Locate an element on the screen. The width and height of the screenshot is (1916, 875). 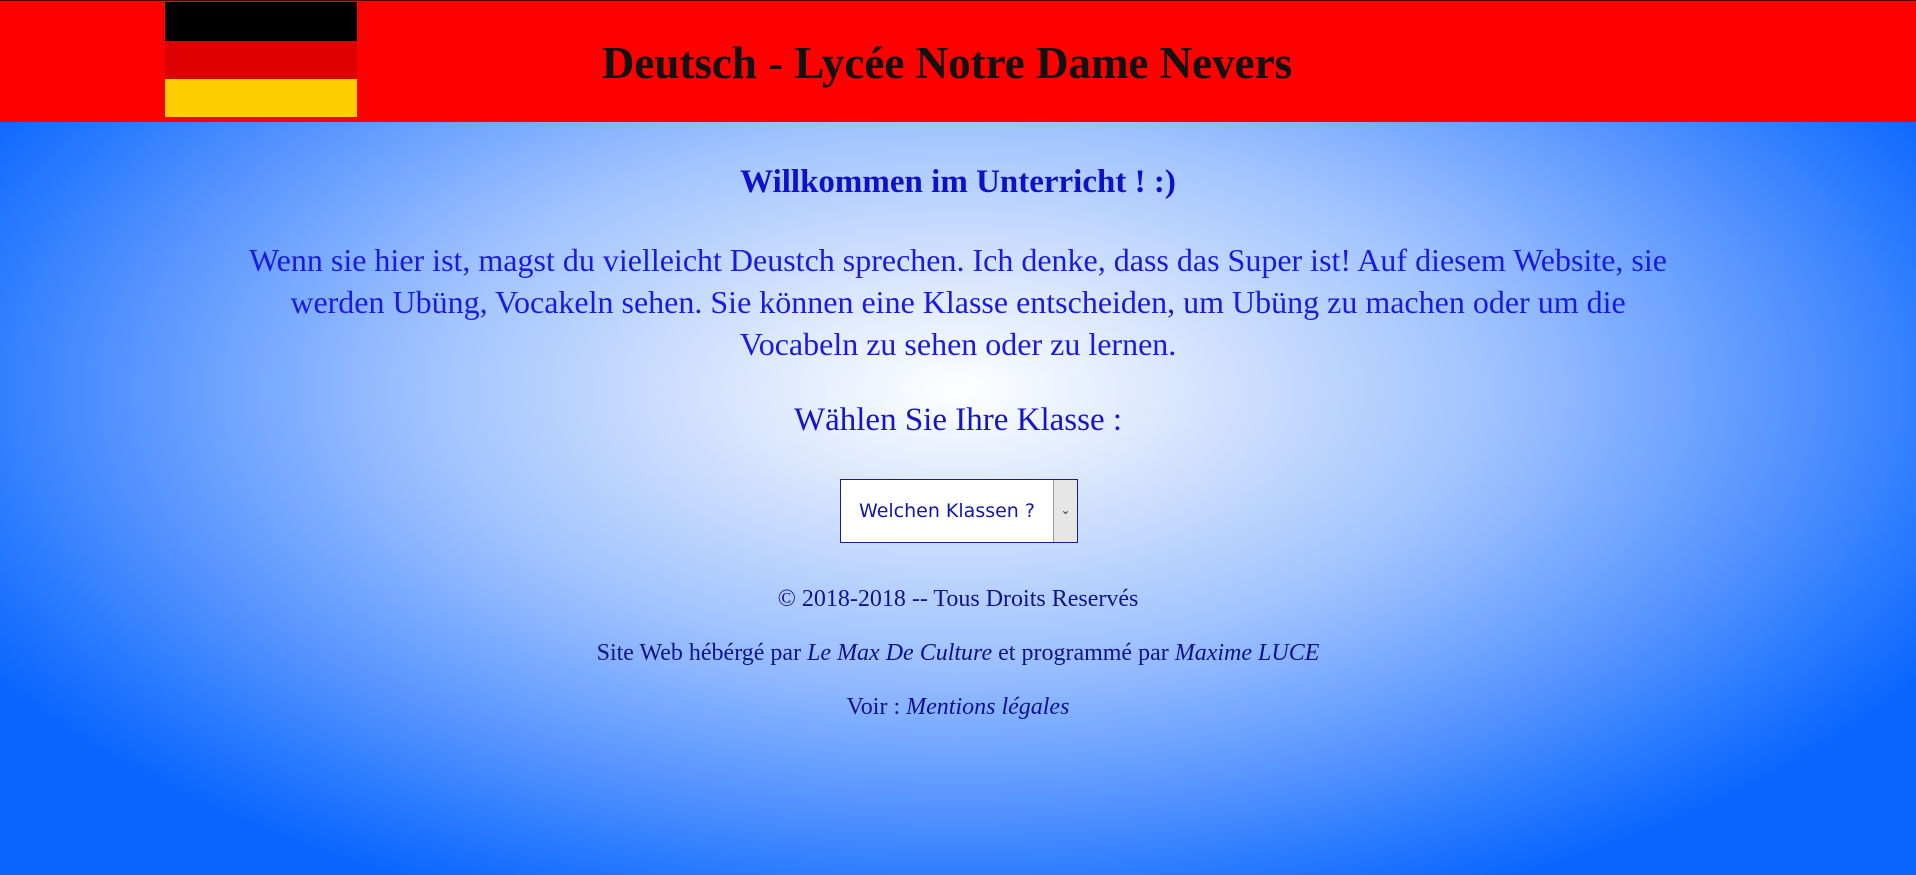
class-select-value: Welchen Klassen ? is located at coordinates (947, 511).